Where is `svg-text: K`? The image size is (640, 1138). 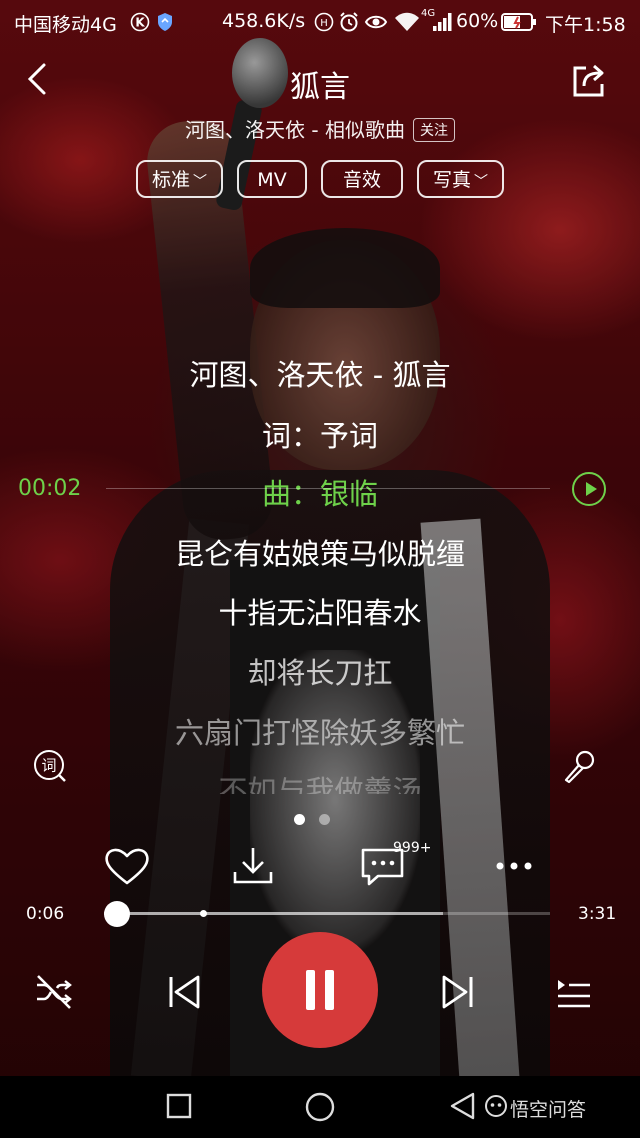 svg-text: K is located at coordinates (140, 23).